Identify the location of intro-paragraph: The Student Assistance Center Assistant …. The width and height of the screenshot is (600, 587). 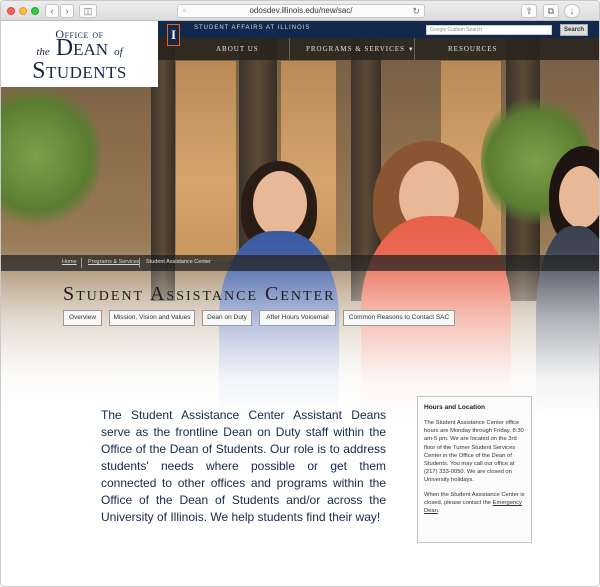
(243, 466).